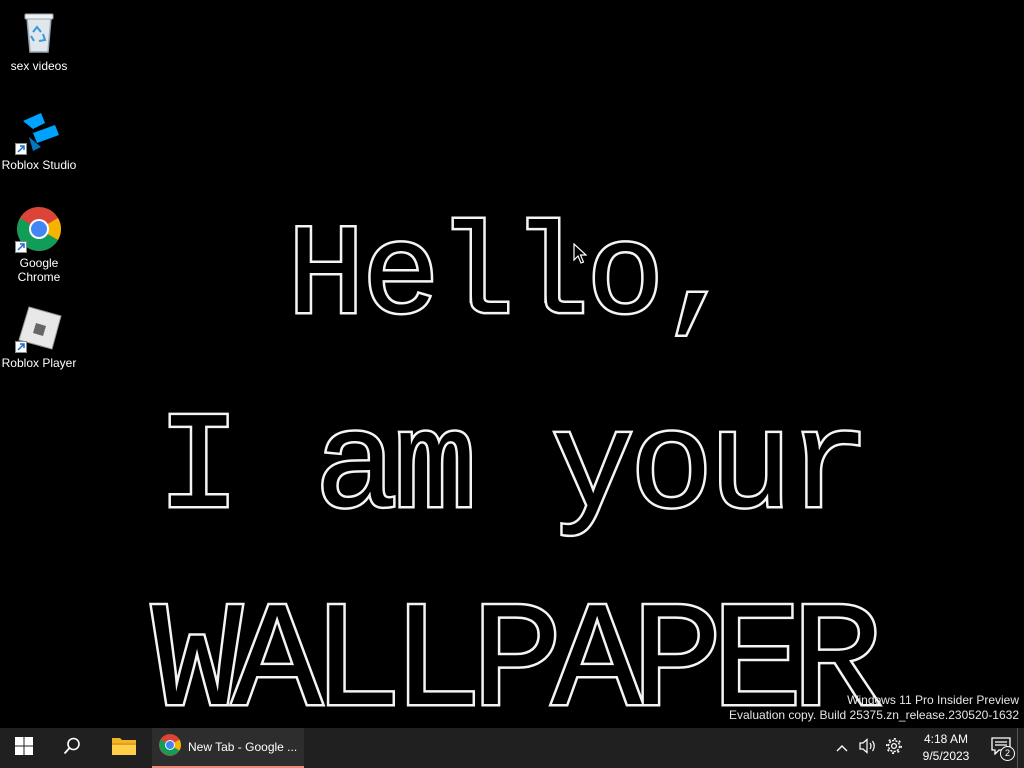 This screenshot has width=1024, height=768. I want to click on roblox-studio-icon, so click(39, 131).